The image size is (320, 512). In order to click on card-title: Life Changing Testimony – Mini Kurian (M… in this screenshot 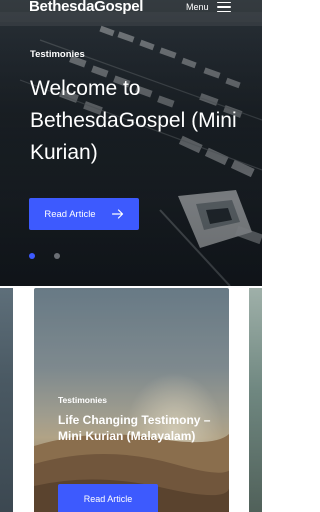, I will do `click(138, 428)`.